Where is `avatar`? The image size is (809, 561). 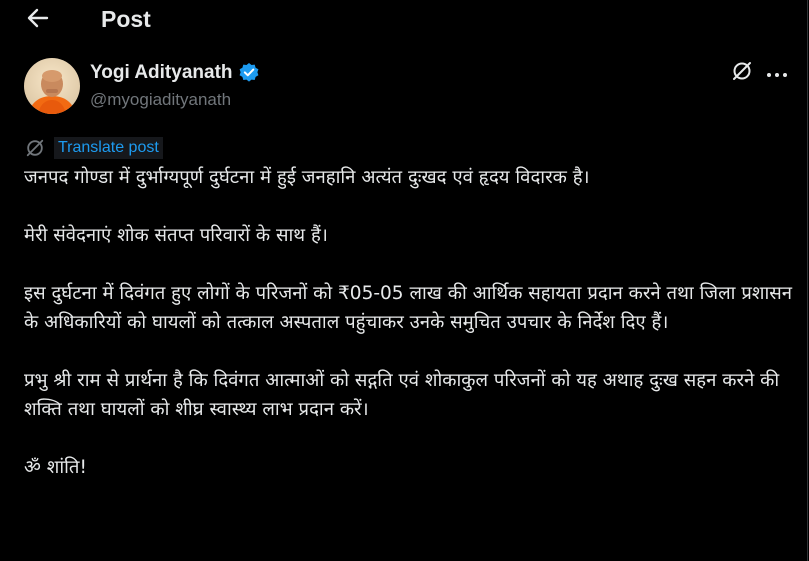
avatar is located at coordinates (52, 86).